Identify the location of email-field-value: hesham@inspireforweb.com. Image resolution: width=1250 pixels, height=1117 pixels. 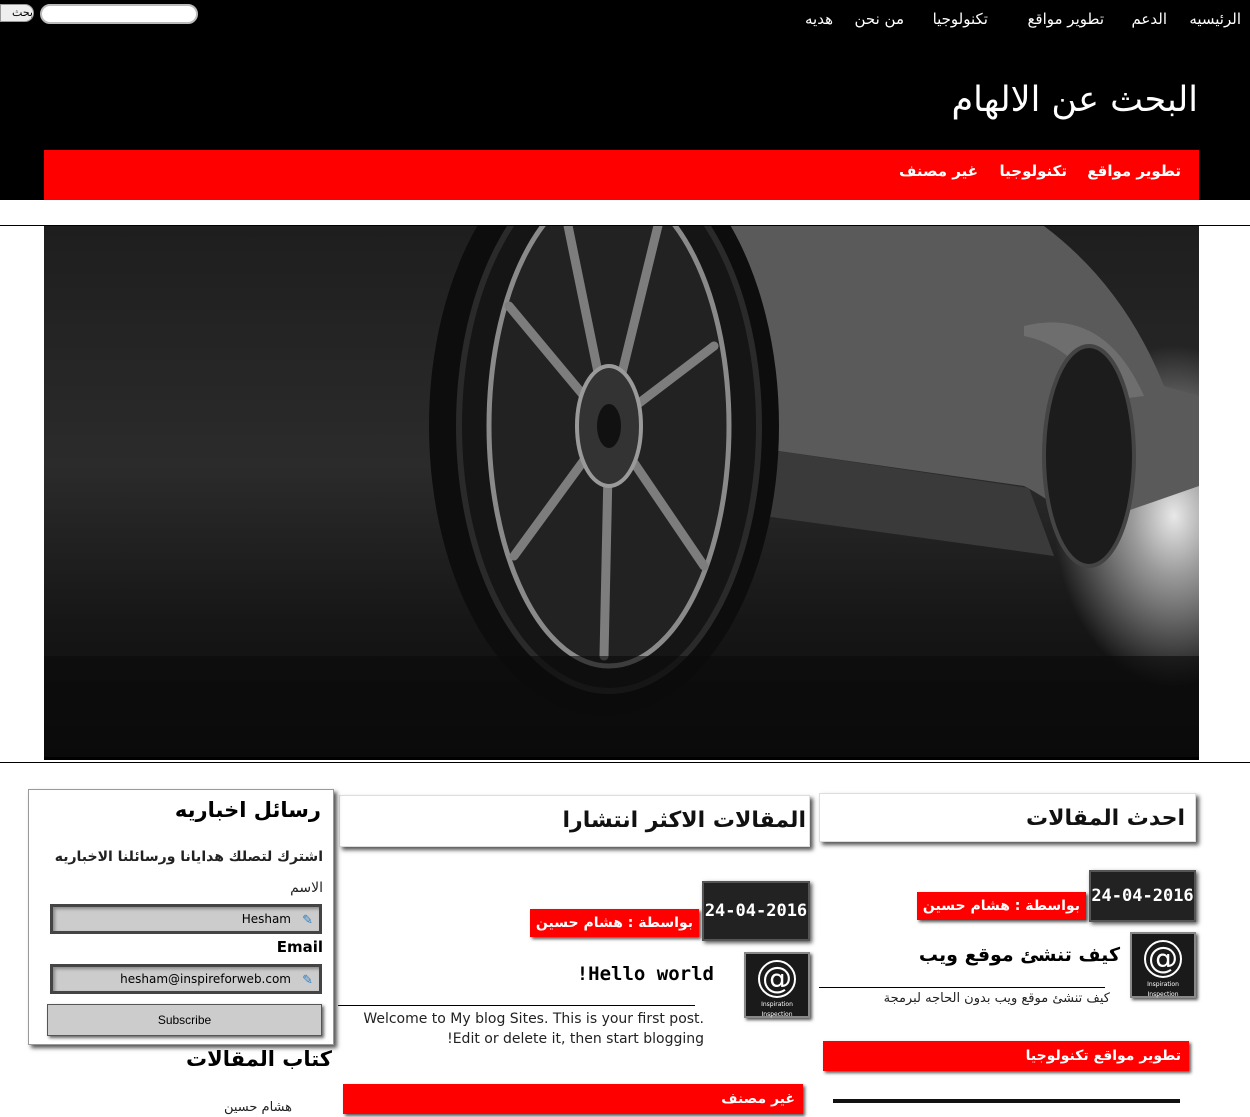
(205, 979).